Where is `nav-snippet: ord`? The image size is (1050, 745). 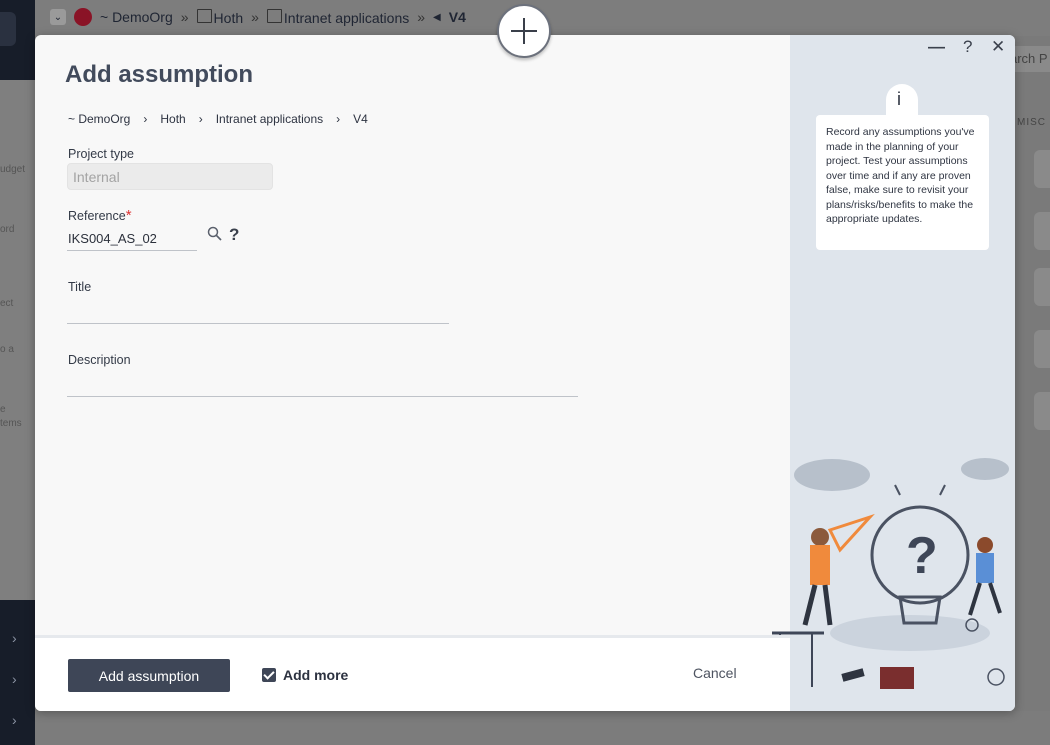
nav-snippet: ord is located at coordinates (7, 229).